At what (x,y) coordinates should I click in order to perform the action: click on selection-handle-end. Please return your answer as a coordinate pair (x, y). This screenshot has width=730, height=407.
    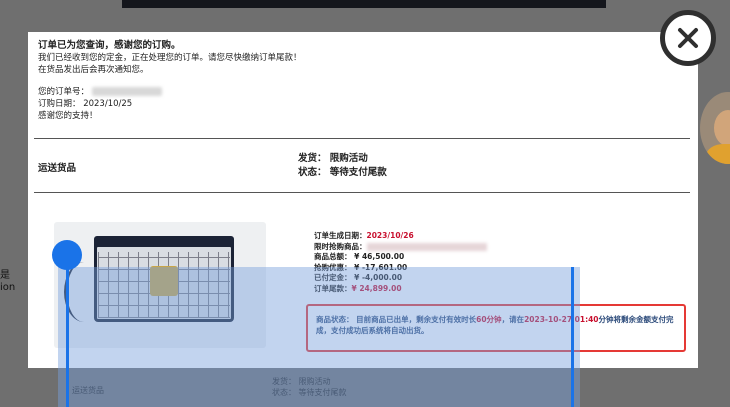
    Looking at the image, I should click on (572, 337).